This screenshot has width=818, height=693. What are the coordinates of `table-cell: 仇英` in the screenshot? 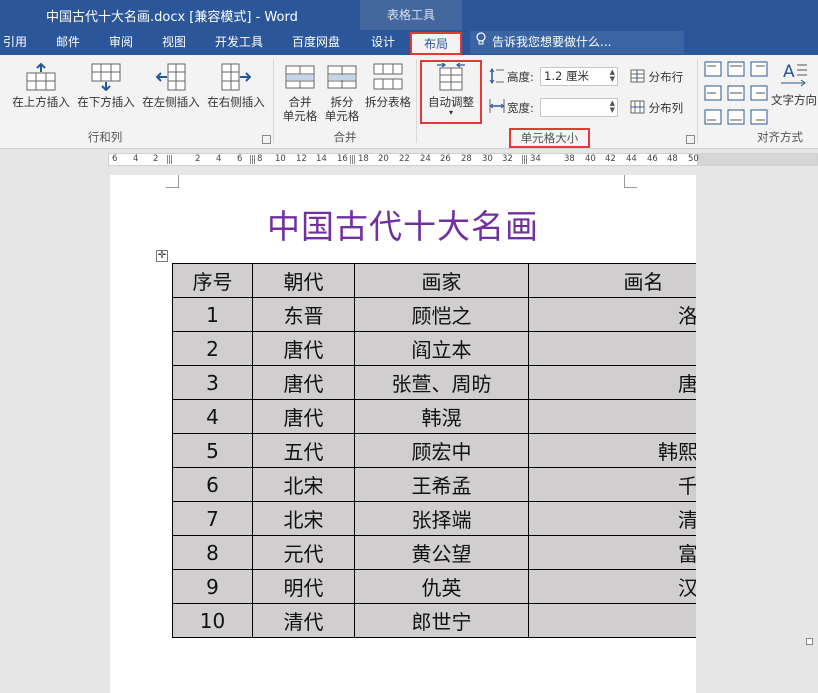 It's located at (441, 586).